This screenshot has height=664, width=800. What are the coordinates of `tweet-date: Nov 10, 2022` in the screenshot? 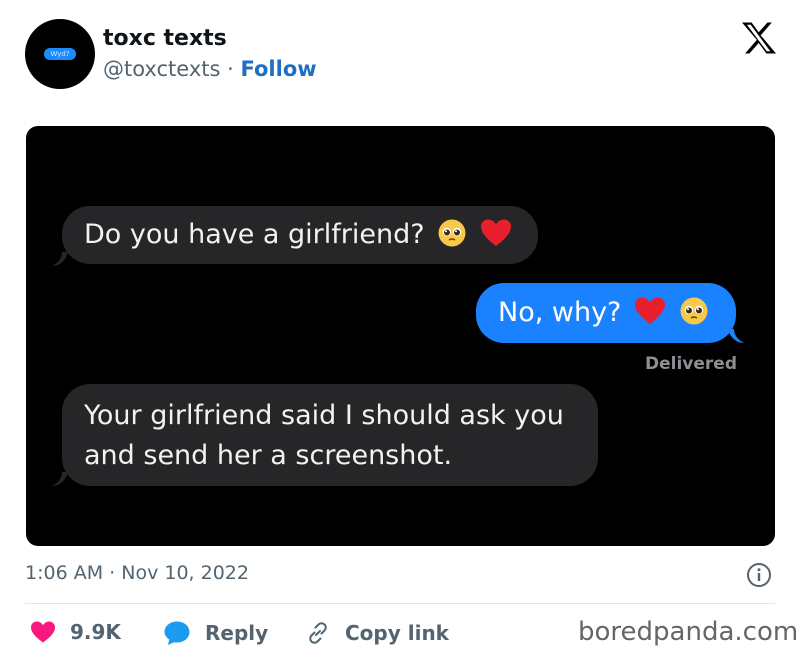 It's located at (185, 573).